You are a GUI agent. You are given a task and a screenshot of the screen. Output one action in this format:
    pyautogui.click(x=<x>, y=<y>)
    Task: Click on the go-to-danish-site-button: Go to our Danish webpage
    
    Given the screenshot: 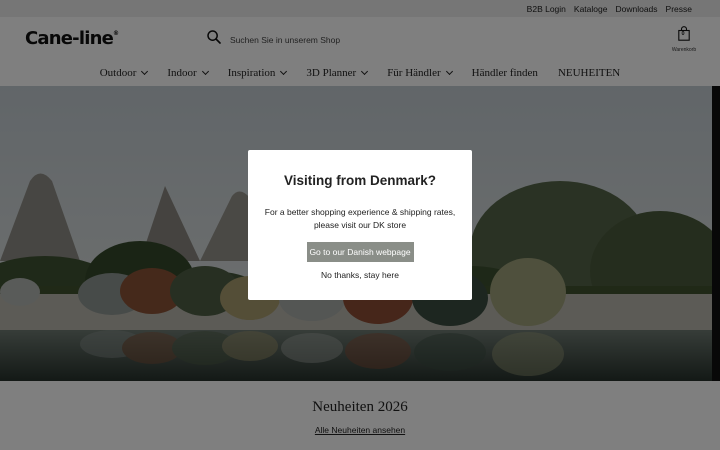 What is the action you would take?
    pyautogui.click(x=360, y=252)
    